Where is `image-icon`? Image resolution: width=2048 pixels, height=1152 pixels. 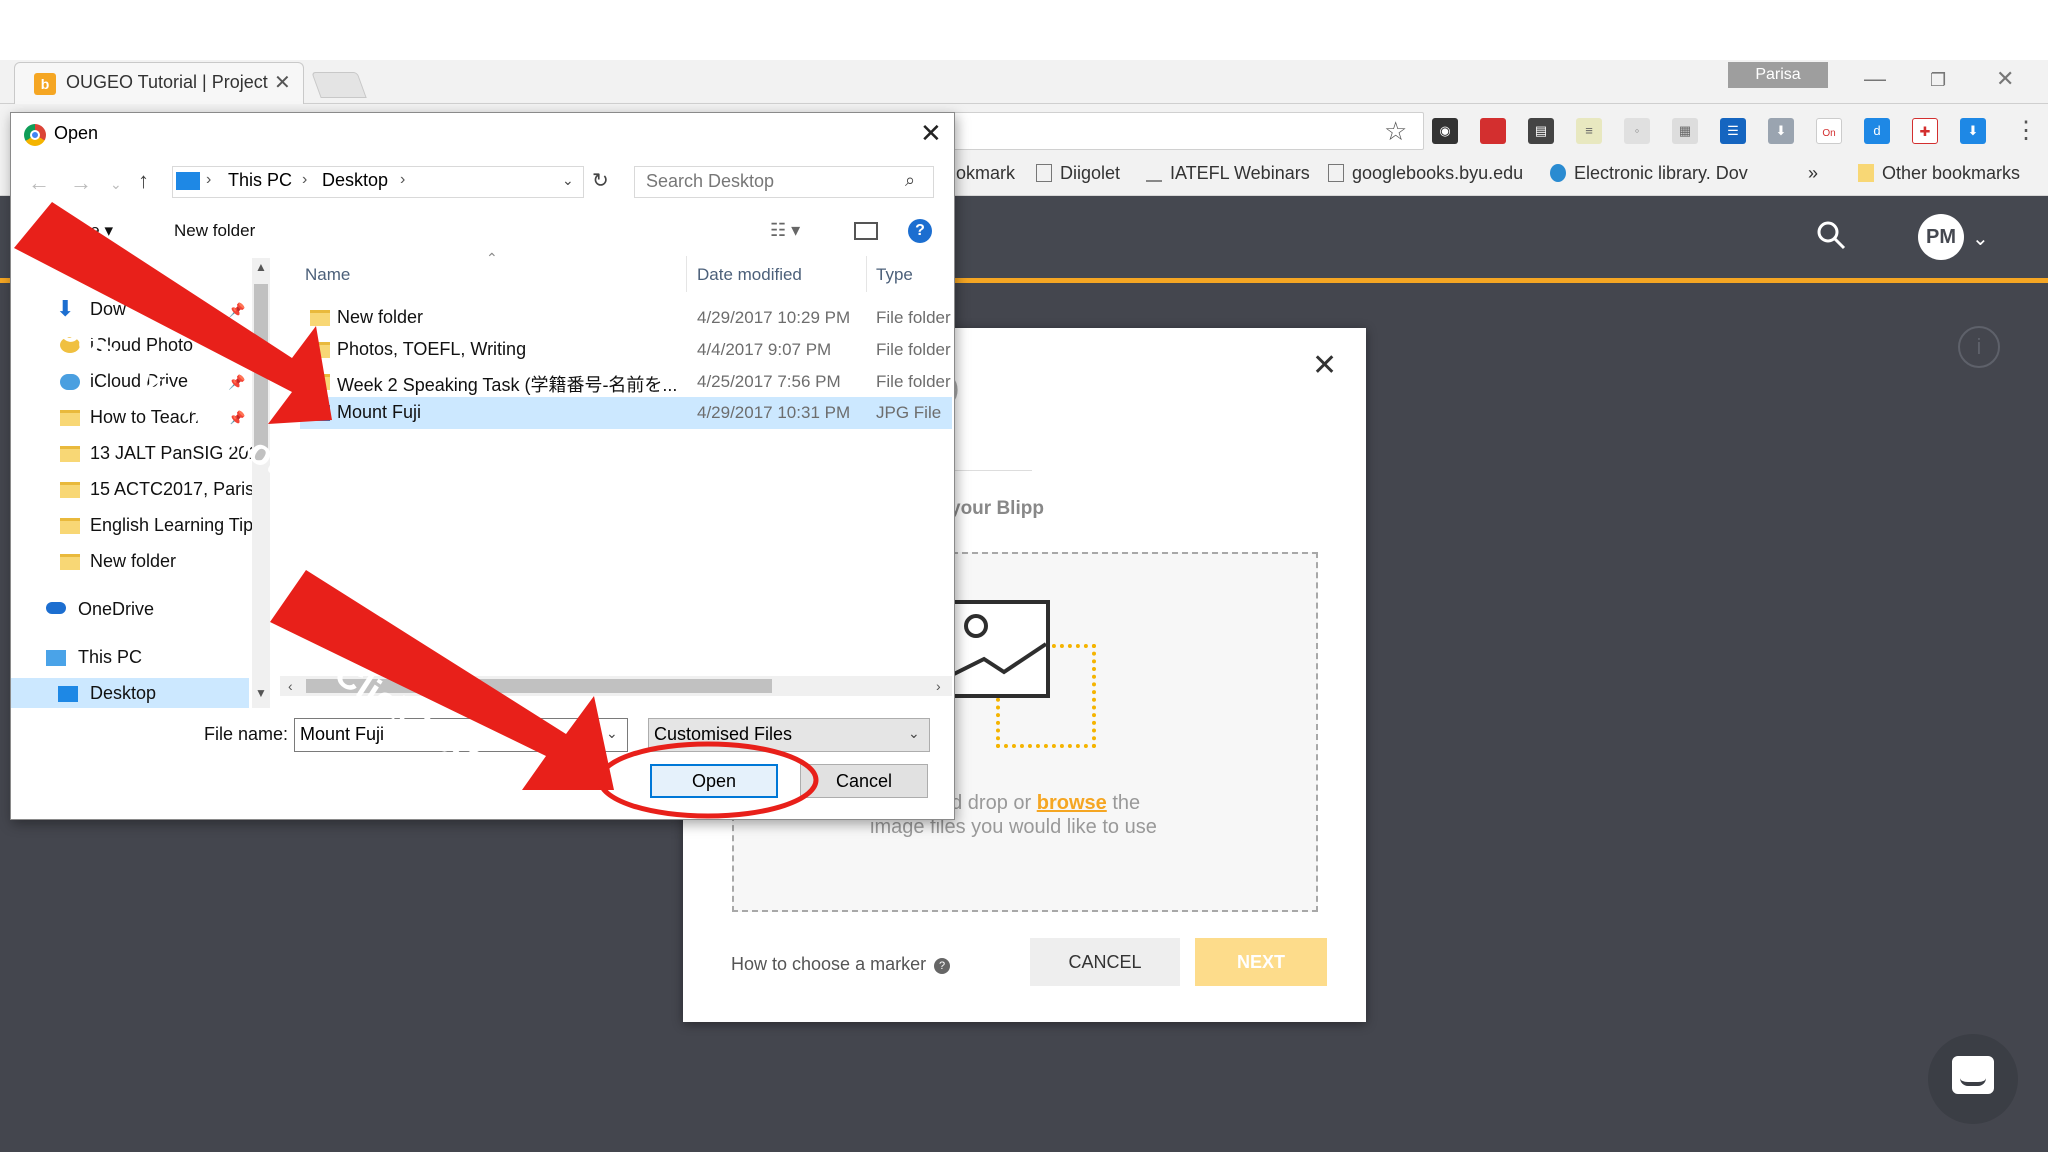 image-icon is located at coordinates (1000, 649).